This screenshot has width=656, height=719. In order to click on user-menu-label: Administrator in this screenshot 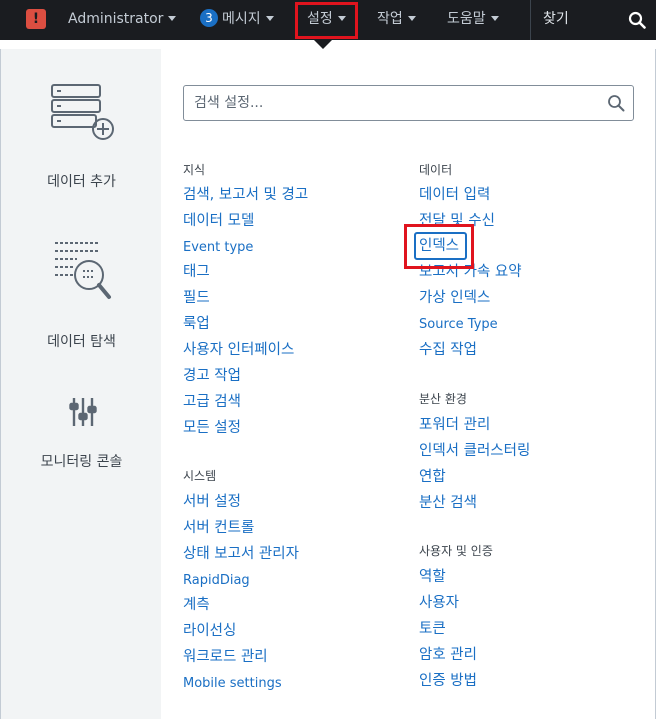, I will do `click(116, 19)`.